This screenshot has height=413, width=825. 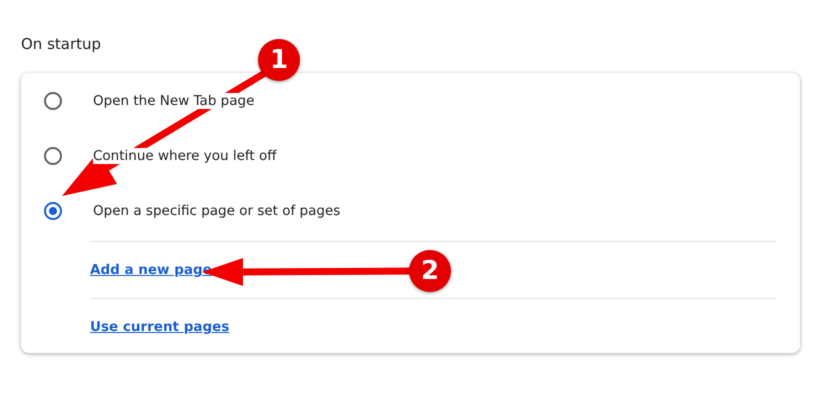 I want to click on section-title: On startup, so click(x=61, y=44).